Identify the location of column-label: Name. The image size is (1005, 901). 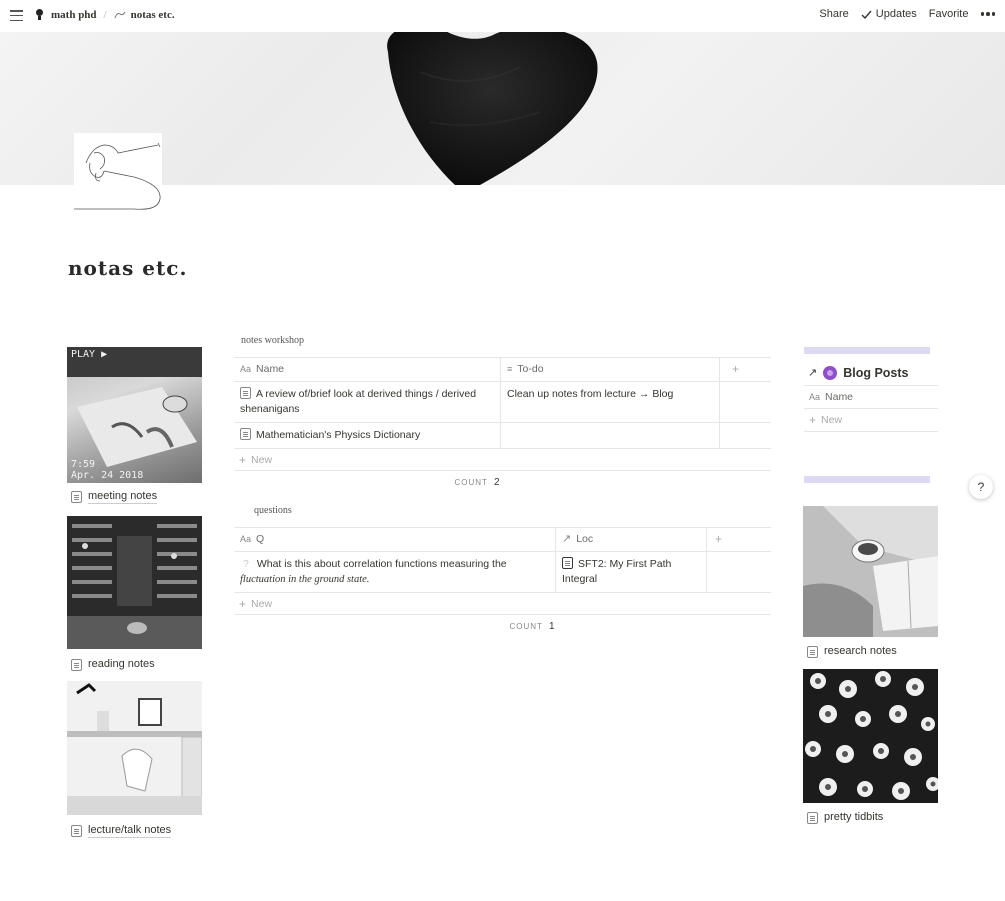
(839, 397).